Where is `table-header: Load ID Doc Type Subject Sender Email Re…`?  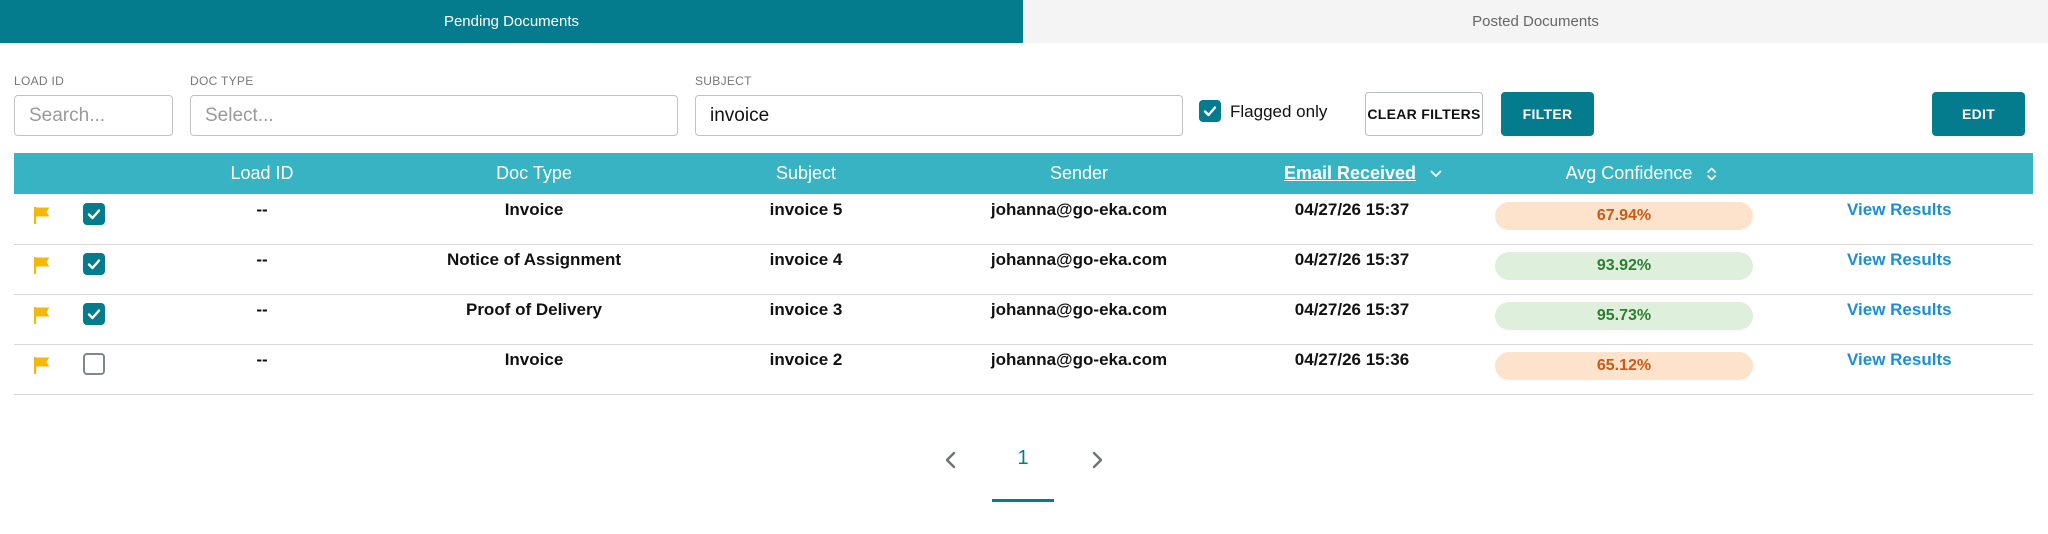 table-header: Load ID Doc Type Subject Sender Email Re… is located at coordinates (1023, 173).